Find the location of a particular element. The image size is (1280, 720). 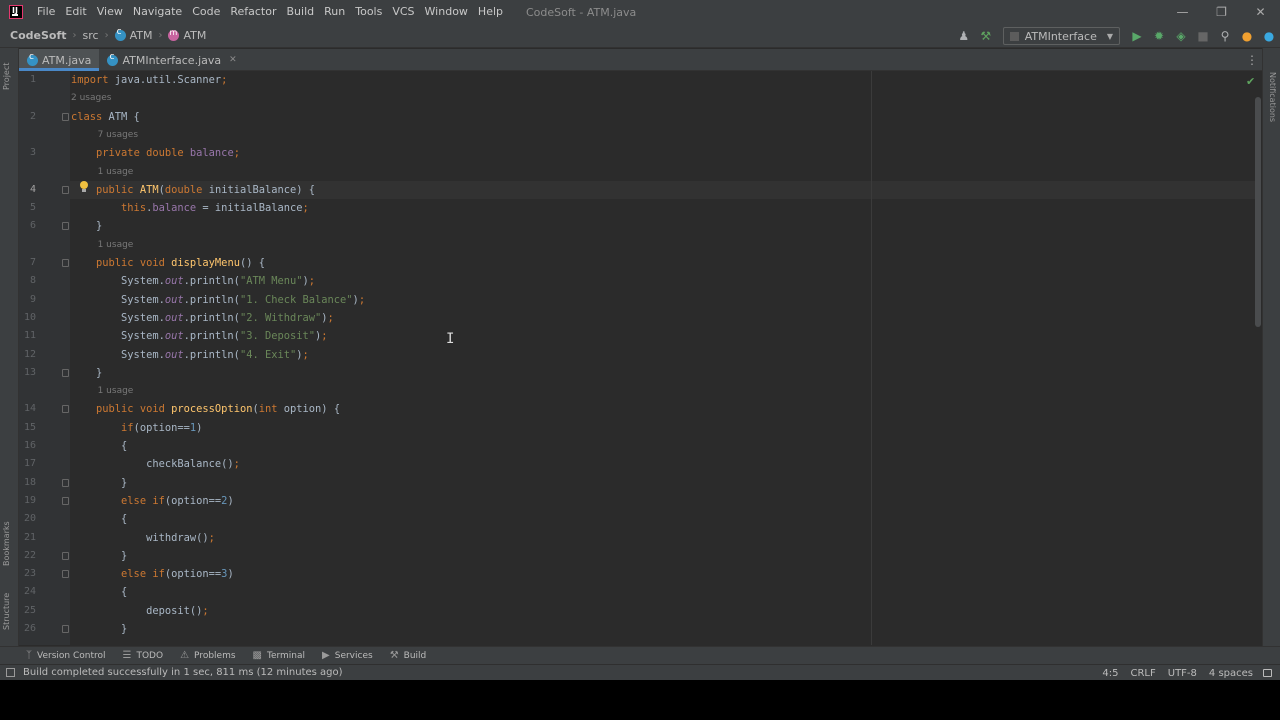

lightbulb-icon is located at coordinates (84, 187).